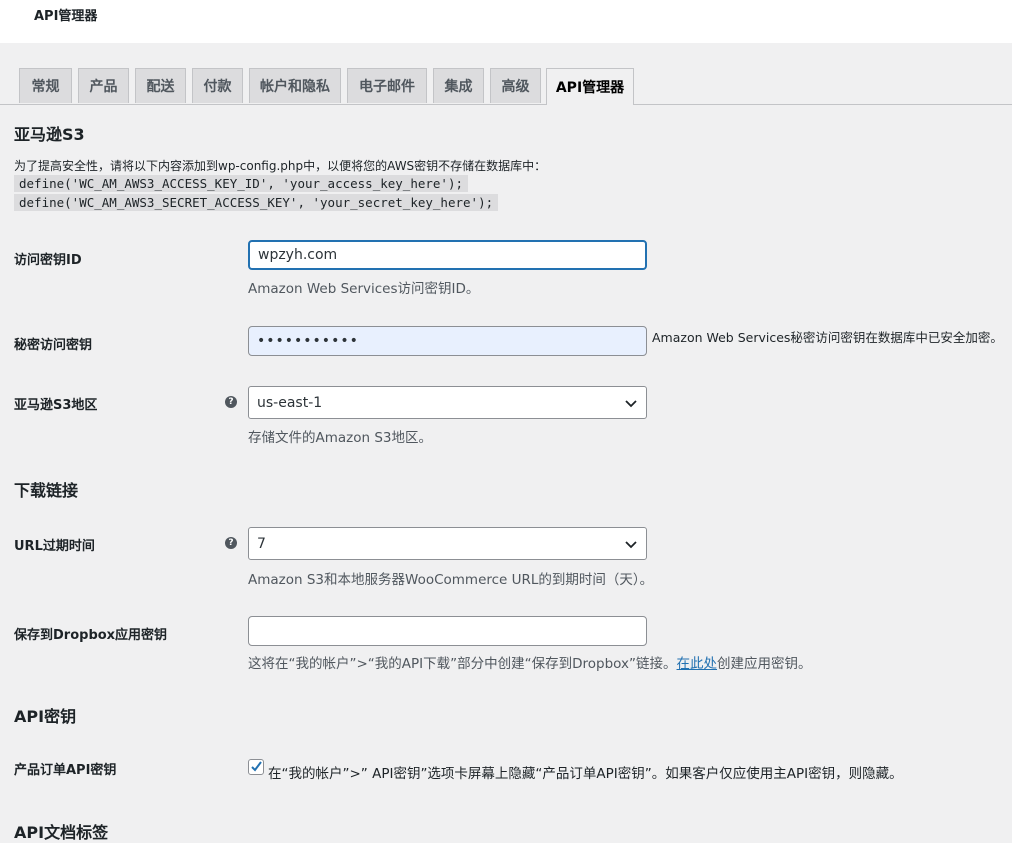 This screenshot has height=843, width=1012. Describe the element at coordinates (45, 716) in the screenshot. I see `section-heading-api-keys: API密钥` at that location.